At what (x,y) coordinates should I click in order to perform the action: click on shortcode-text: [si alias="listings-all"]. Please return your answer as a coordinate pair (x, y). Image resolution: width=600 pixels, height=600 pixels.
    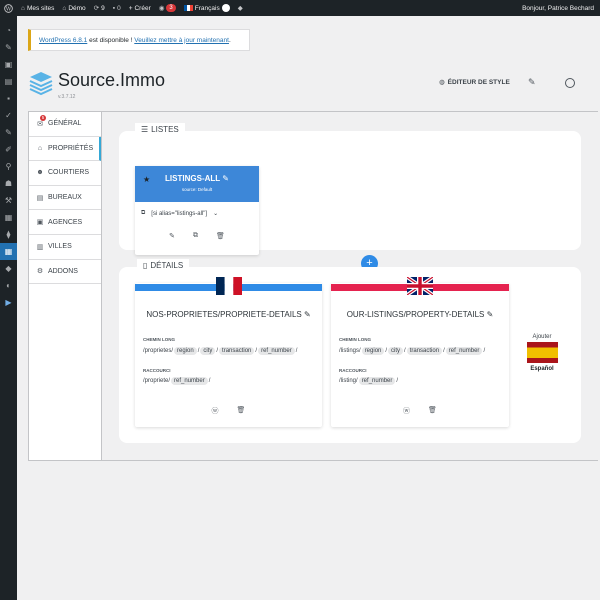
    Looking at the image, I should click on (179, 213).